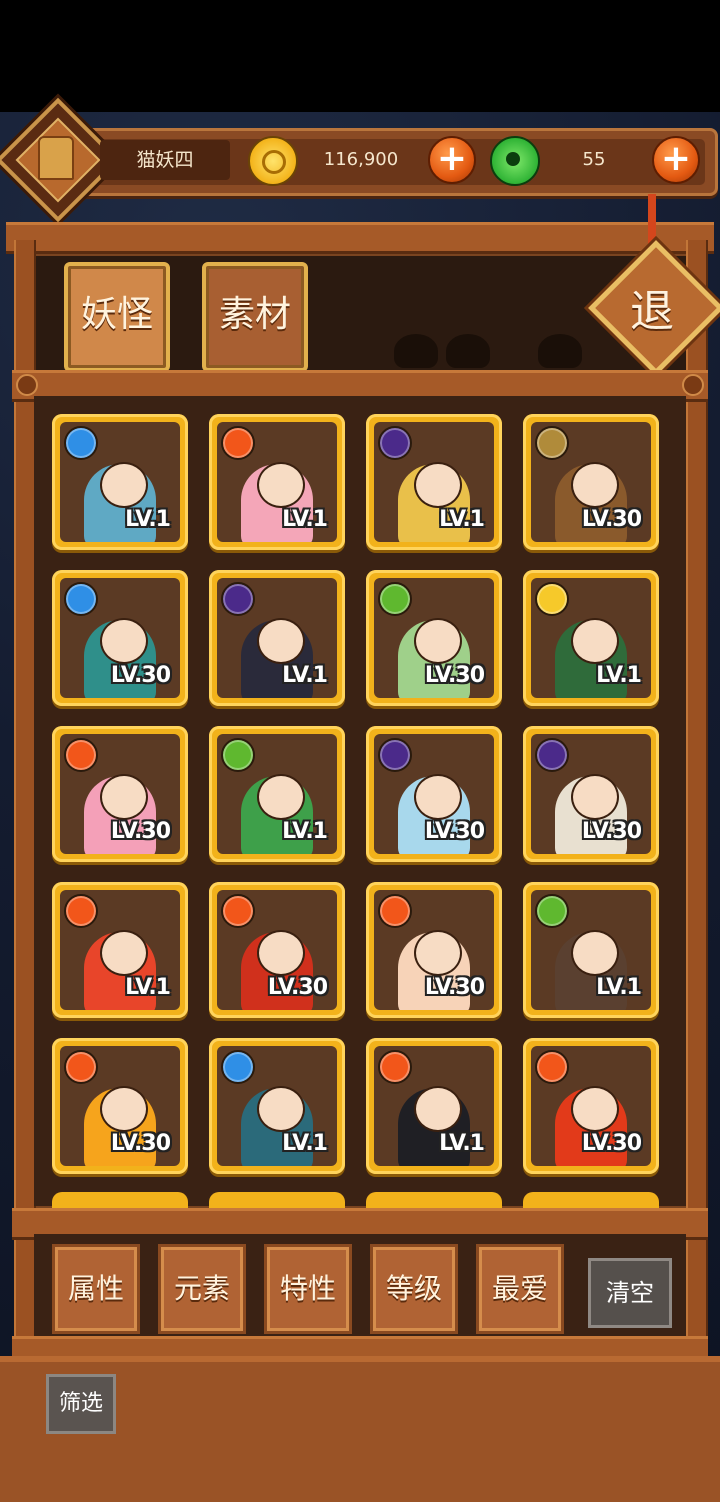  I want to click on filter-attribute-button: 属性, so click(96, 1289).